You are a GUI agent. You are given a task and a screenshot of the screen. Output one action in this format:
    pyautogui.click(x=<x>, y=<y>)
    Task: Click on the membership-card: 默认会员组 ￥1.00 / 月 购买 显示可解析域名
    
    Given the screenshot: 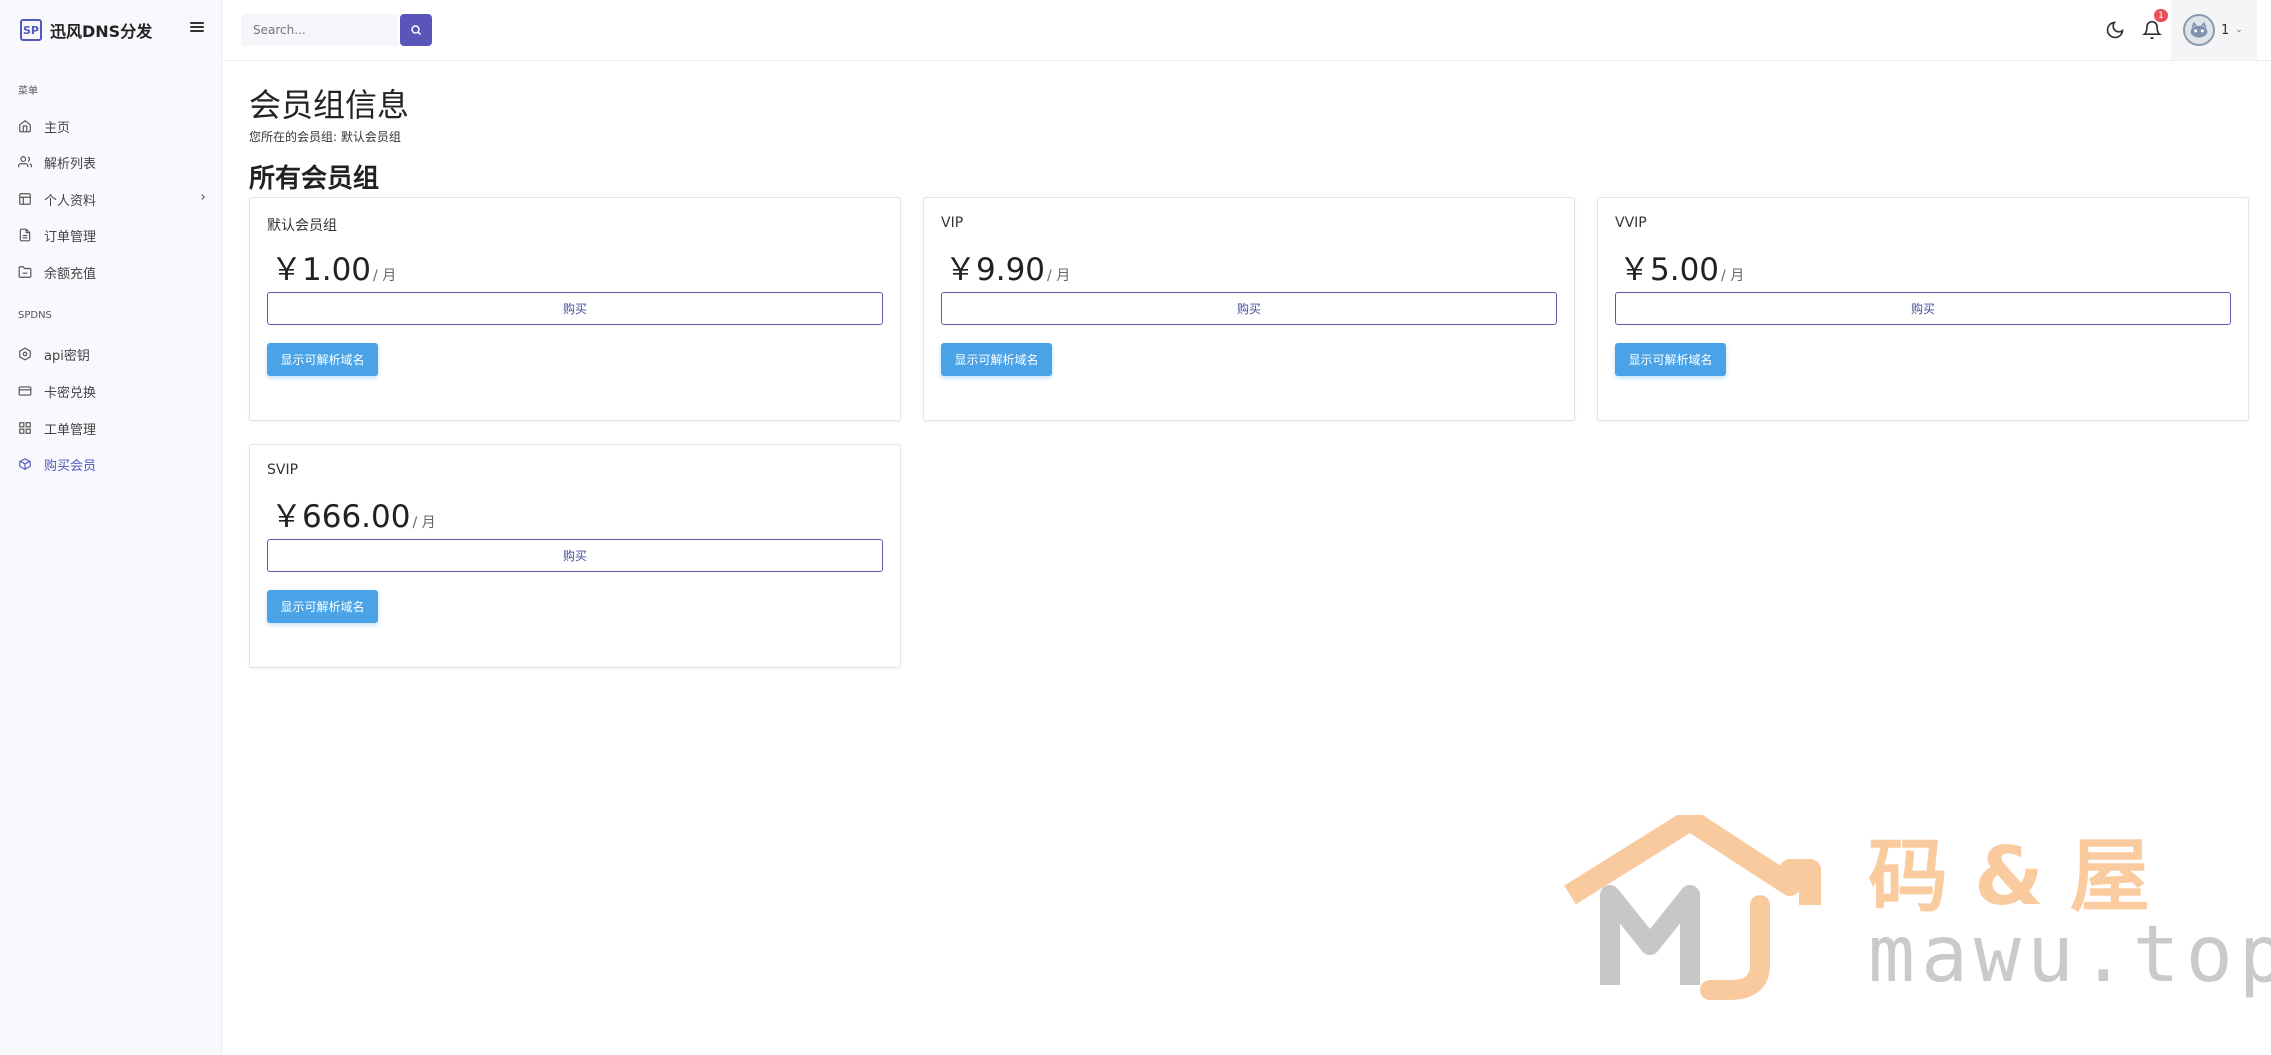 What is the action you would take?
    pyautogui.click(x=575, y=309)
    